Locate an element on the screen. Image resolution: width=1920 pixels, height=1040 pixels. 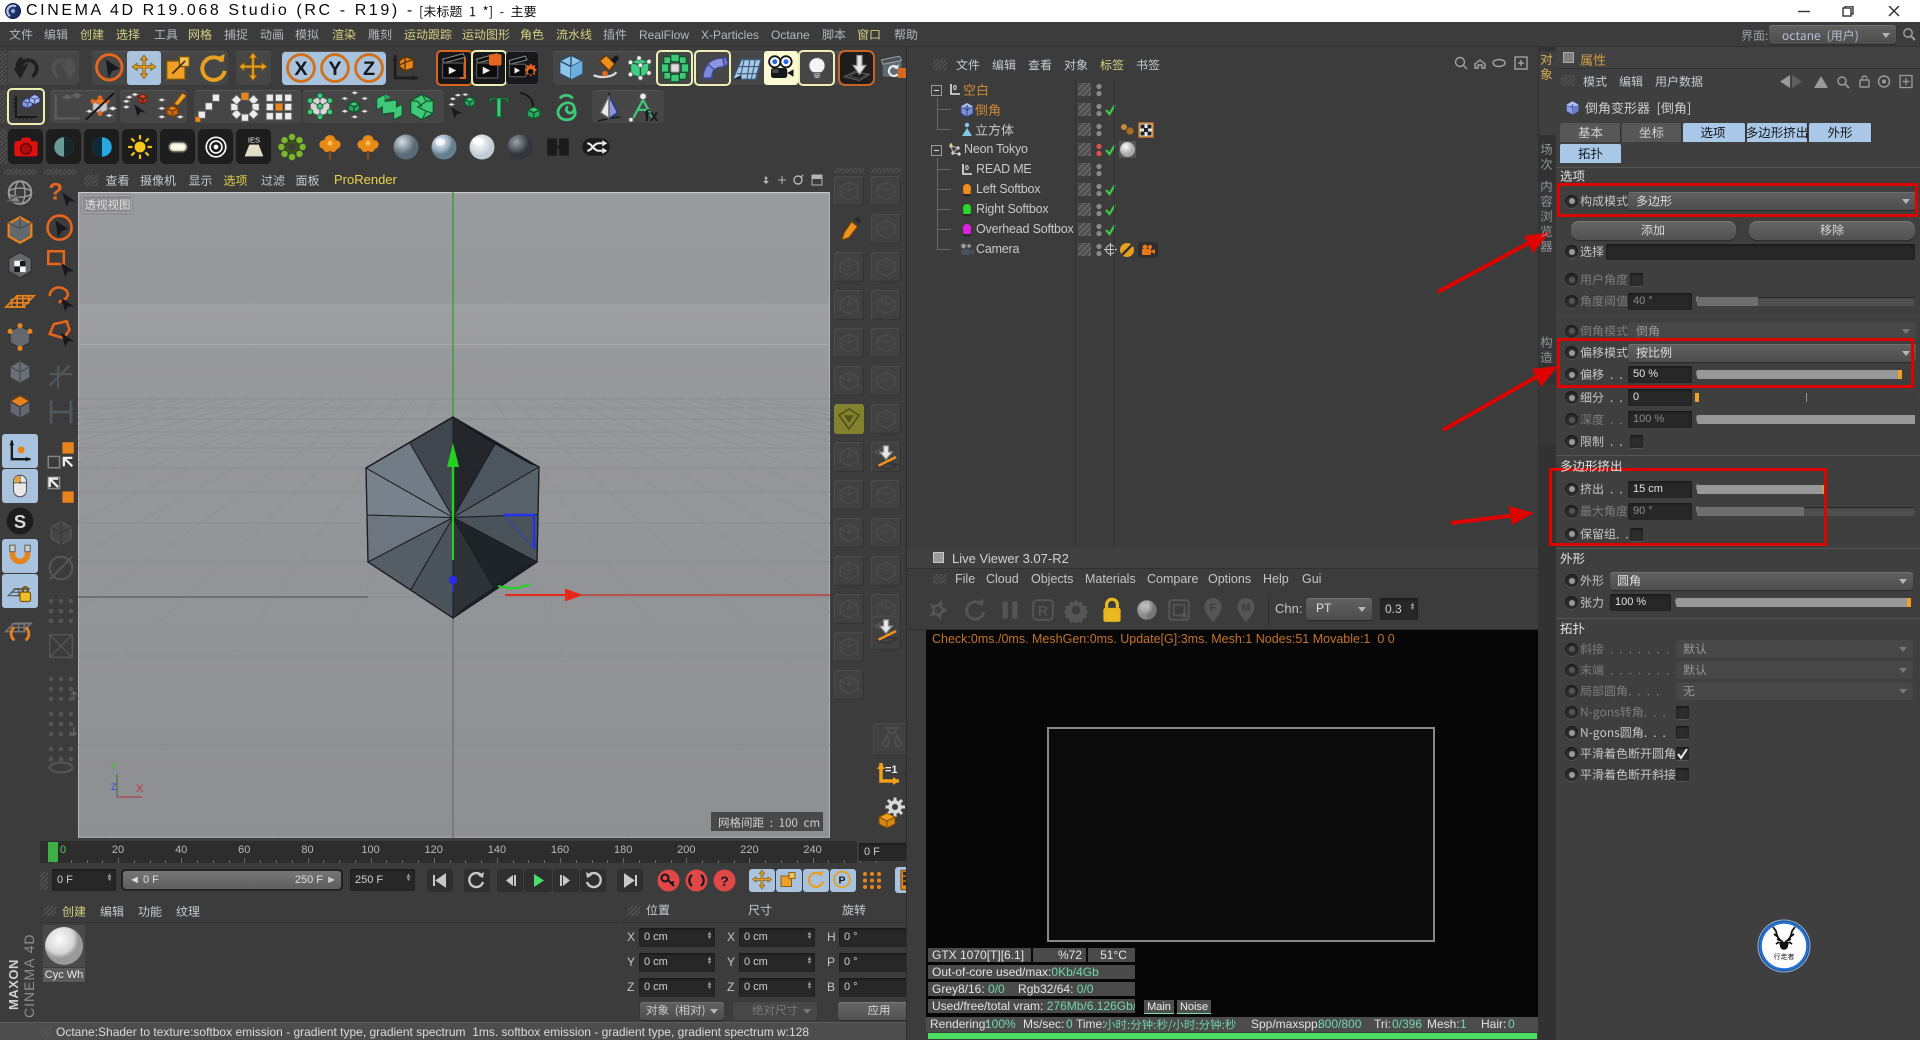
svg-text: =1 is located at coordinates (891, 770).